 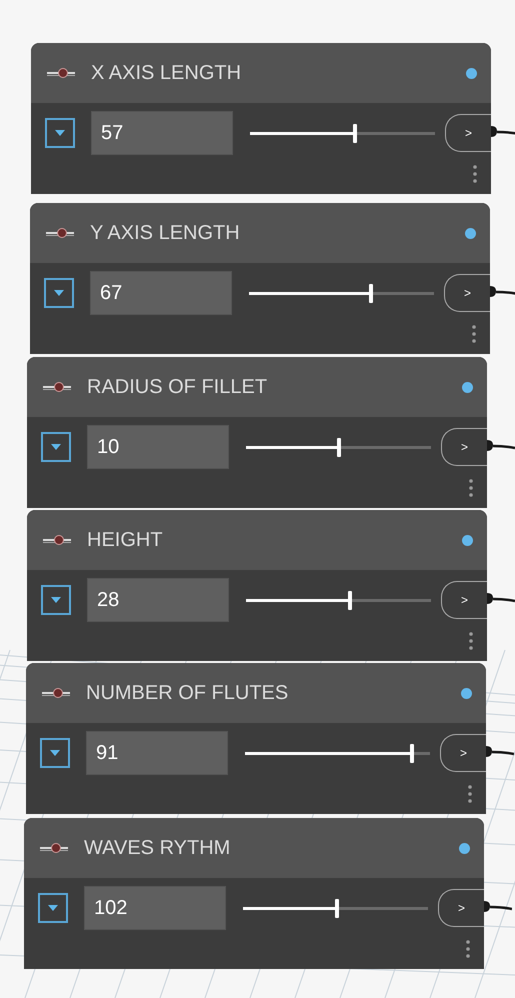 I want to click on slider-node: Y AXIS LENGTH 67 >, so click(x=260, y=278).